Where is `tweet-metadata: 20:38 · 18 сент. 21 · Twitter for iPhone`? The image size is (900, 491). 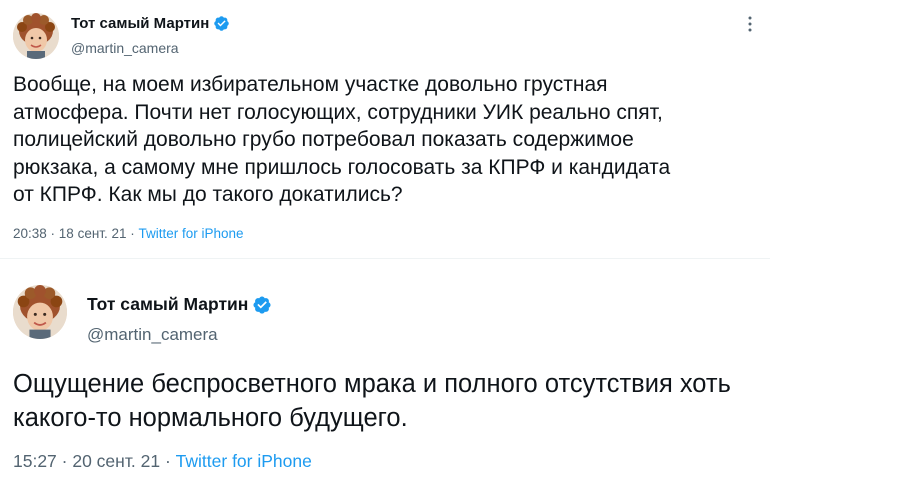 tweet-metadata: 20:38 · 18 сент. 21 · Twitter for iPhone is located at coordinates (128, 233).